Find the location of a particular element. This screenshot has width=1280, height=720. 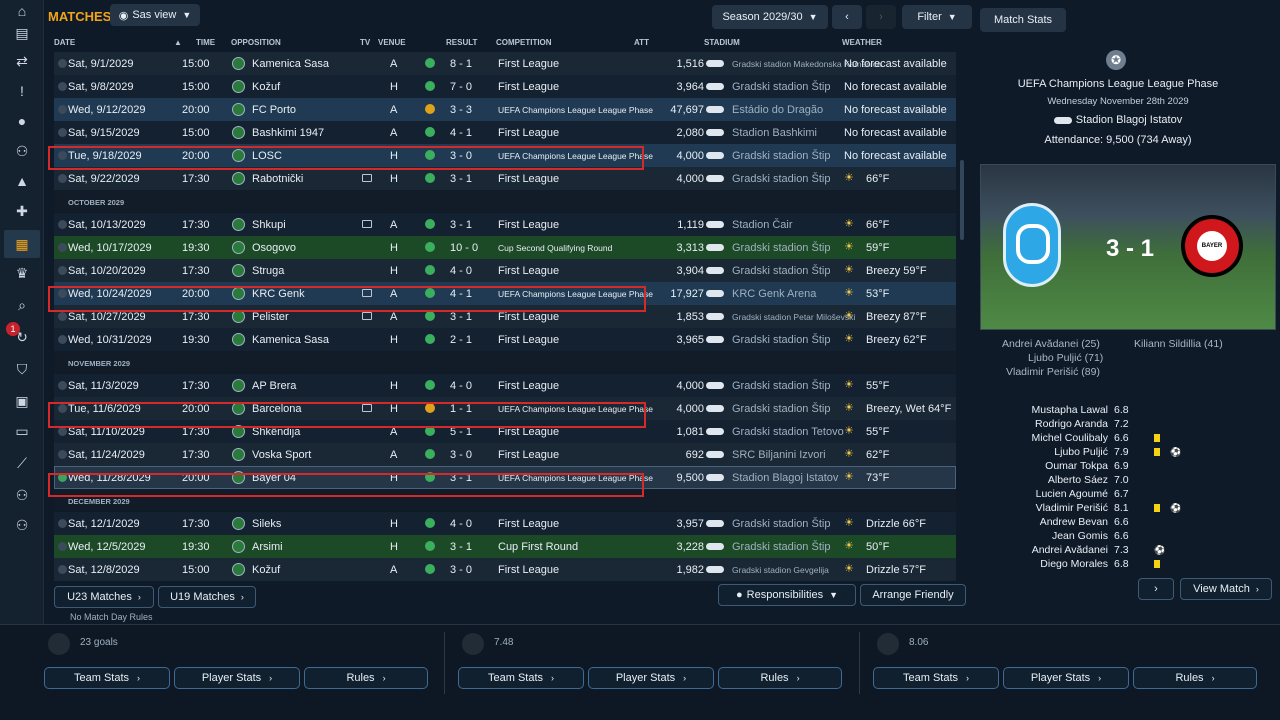

weather-text: No forecast available is located at coordinates (895, 64).